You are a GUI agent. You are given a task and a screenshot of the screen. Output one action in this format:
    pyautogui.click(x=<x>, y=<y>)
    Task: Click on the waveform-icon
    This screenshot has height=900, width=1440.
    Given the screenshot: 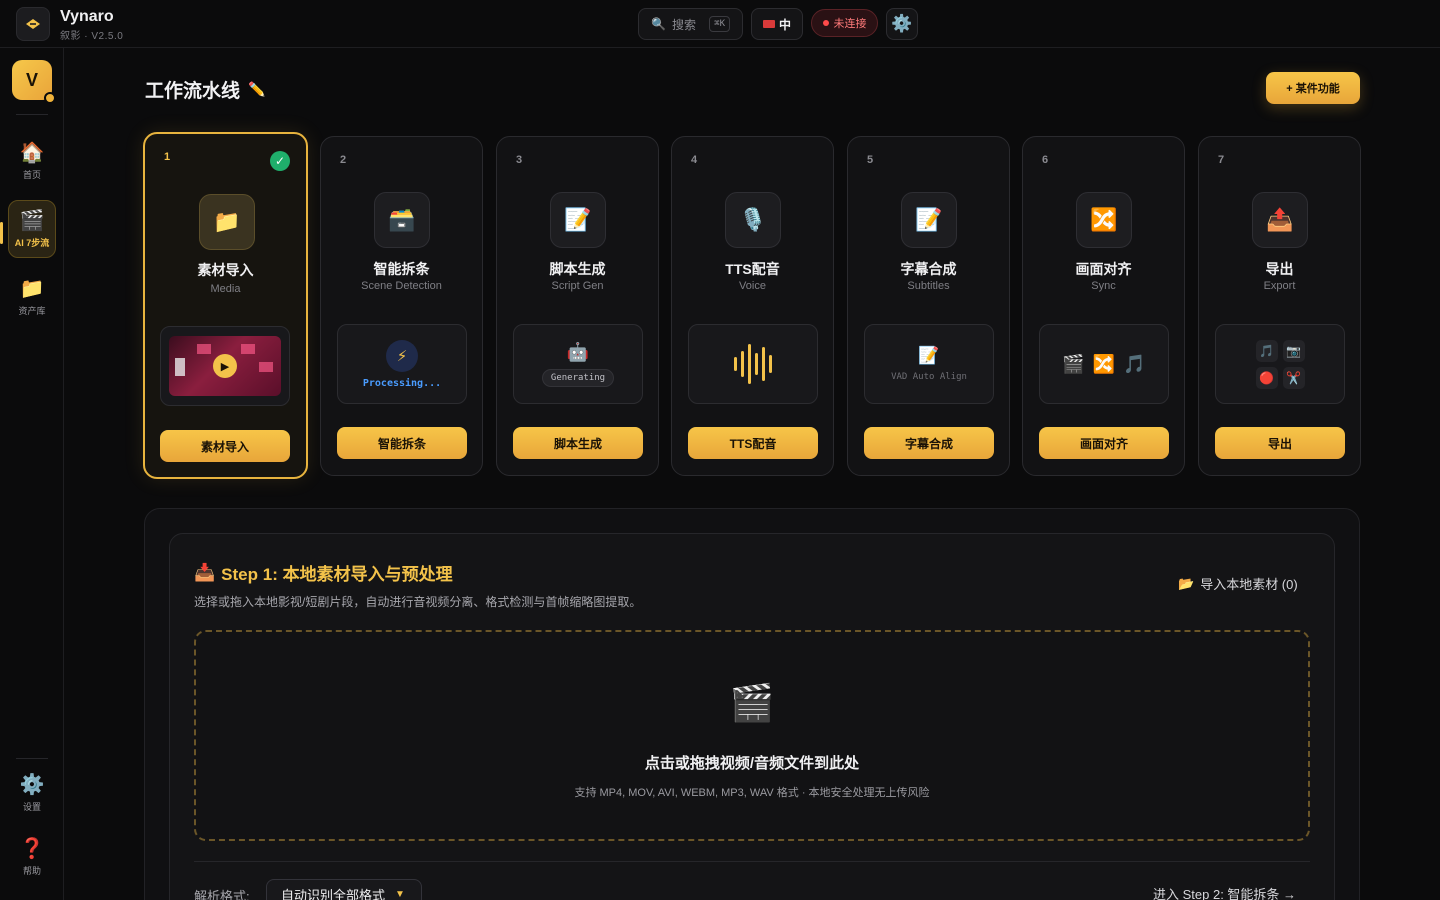 What is the action you would take?
    pyautogui.click(x=753, y=364)
    